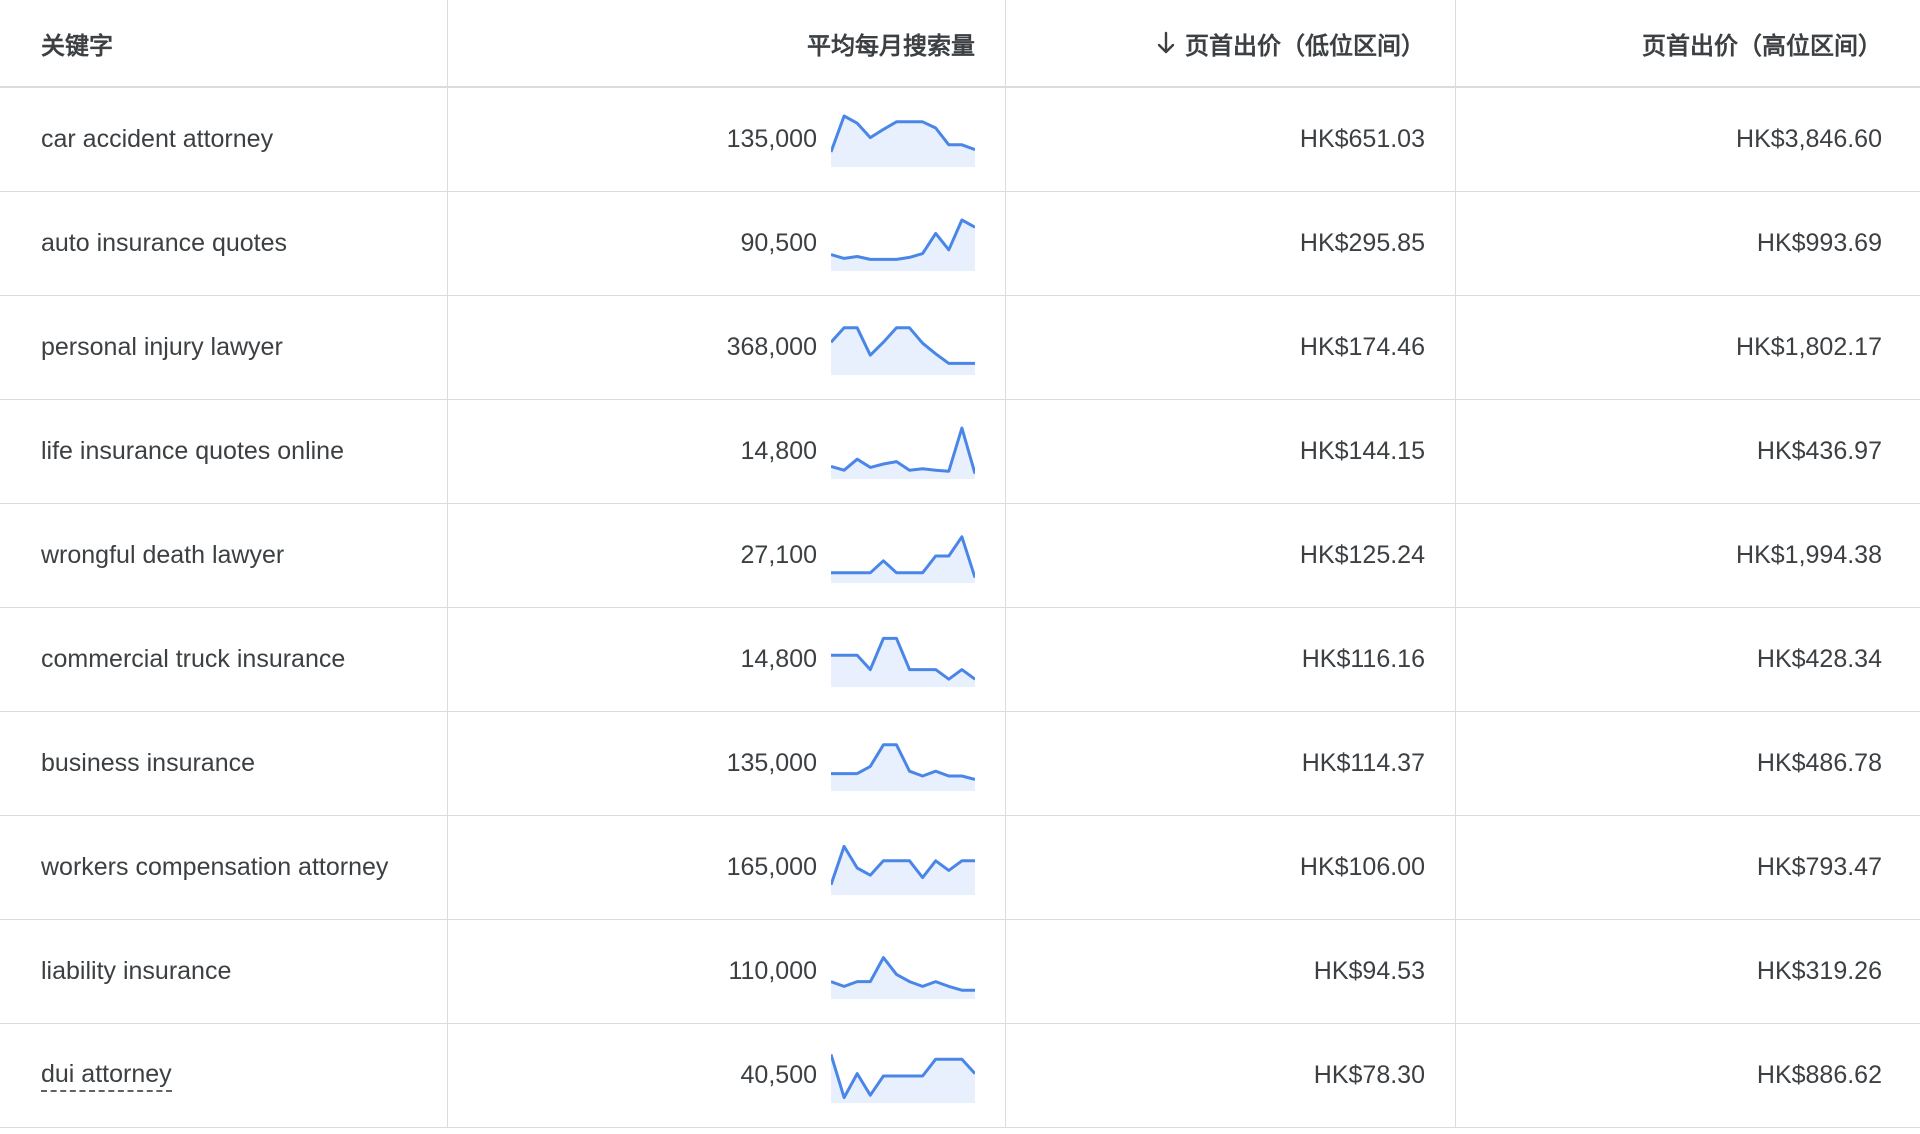 This screenshot has width=1920, height=1134. What do you see at coordinates (771, 347) in the screenshot?
I see `search-volume-value: 368,000` at bounding box center [771, 347].